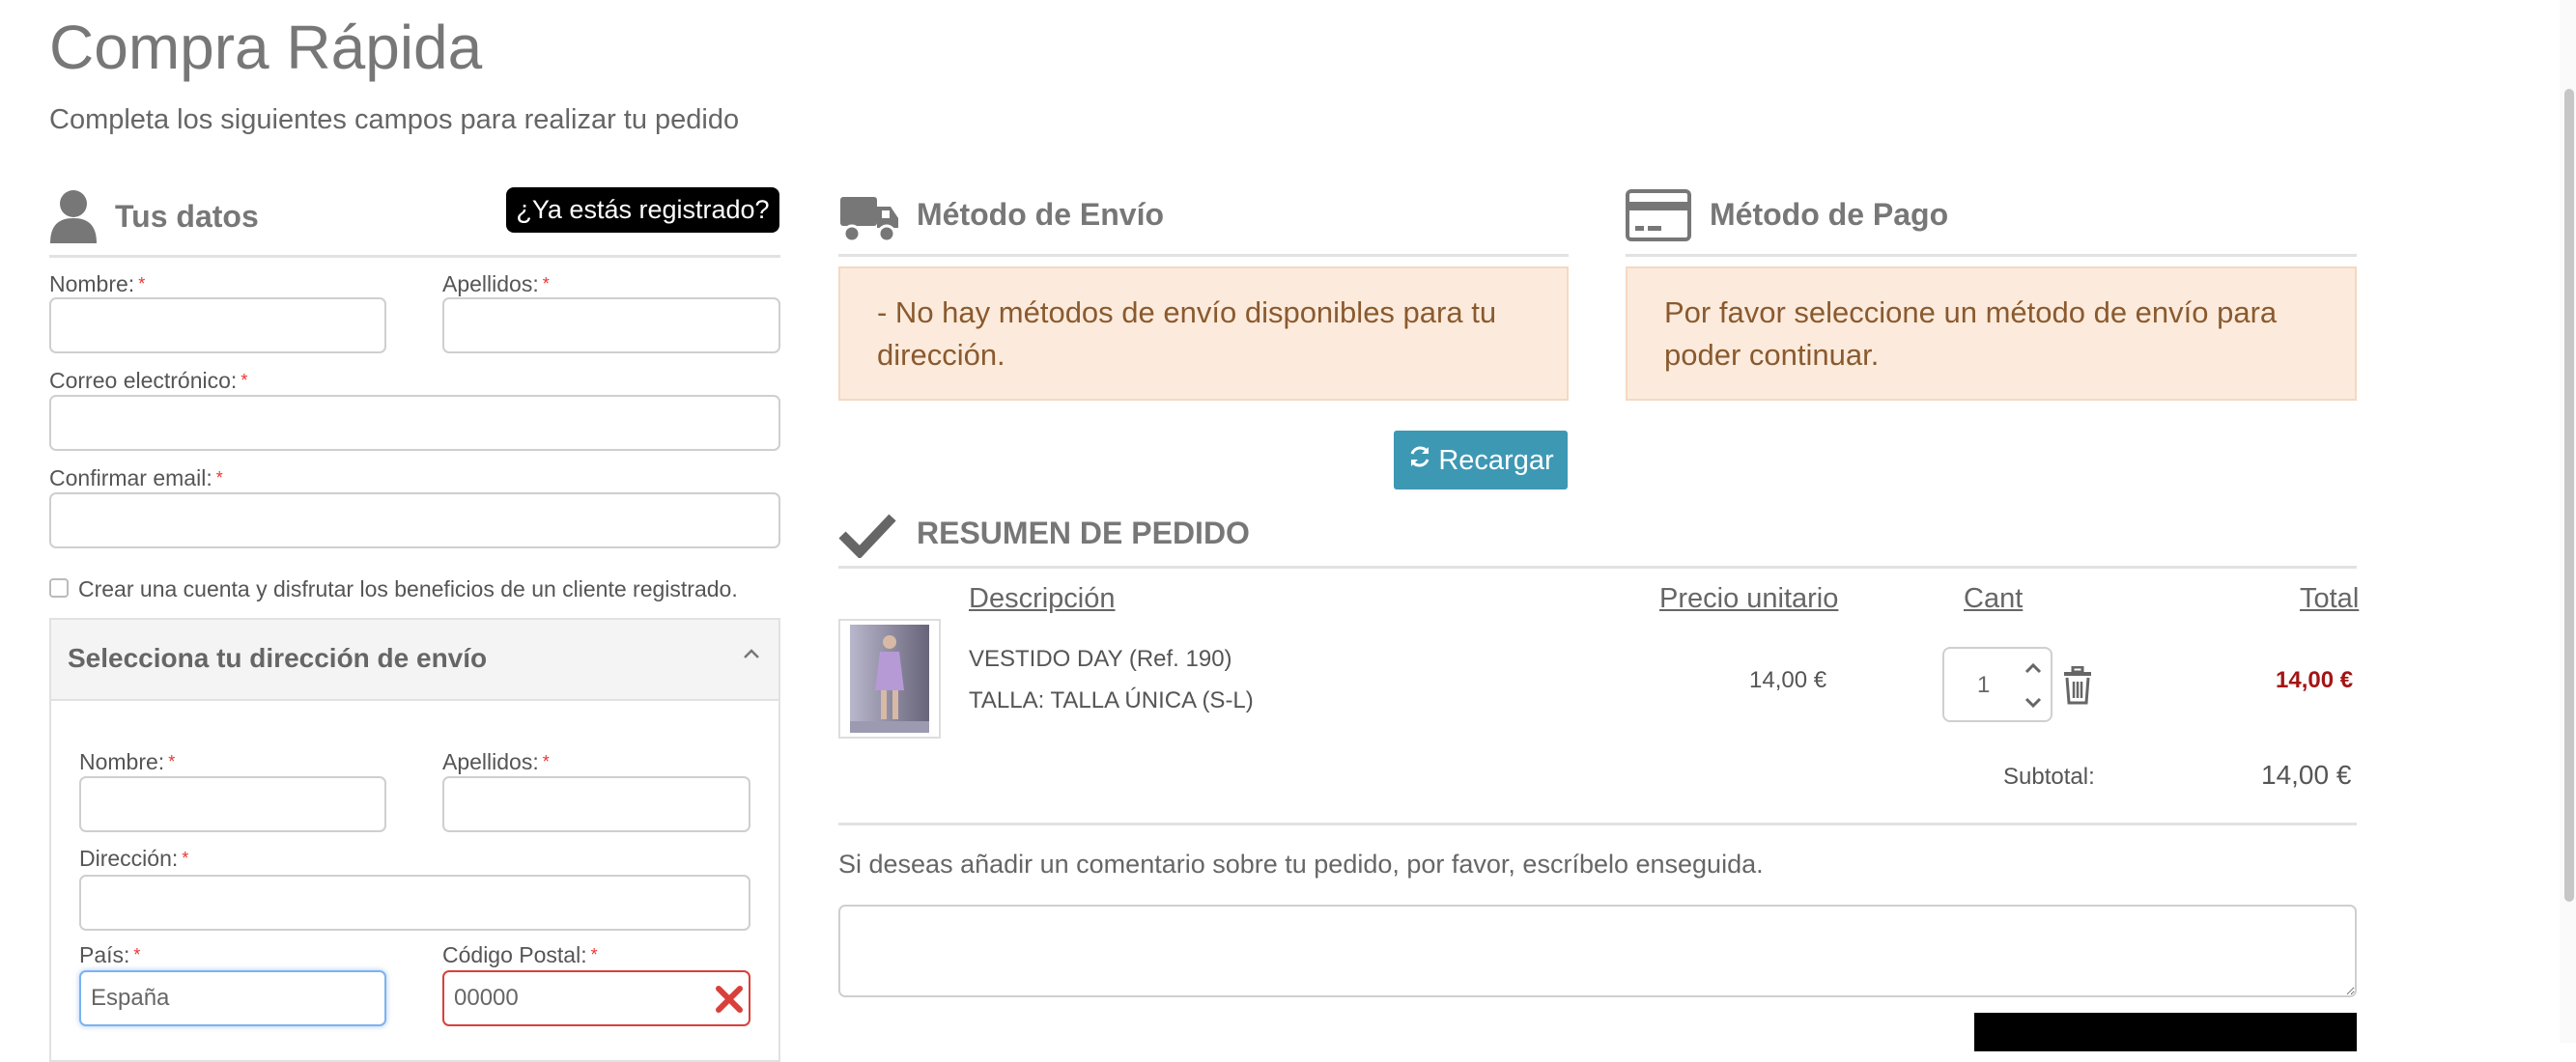  Describe the element at coordinates (642, 210) in the screenshot. I see `already-registered-button: ¿Ya estás registrado?` at that location.